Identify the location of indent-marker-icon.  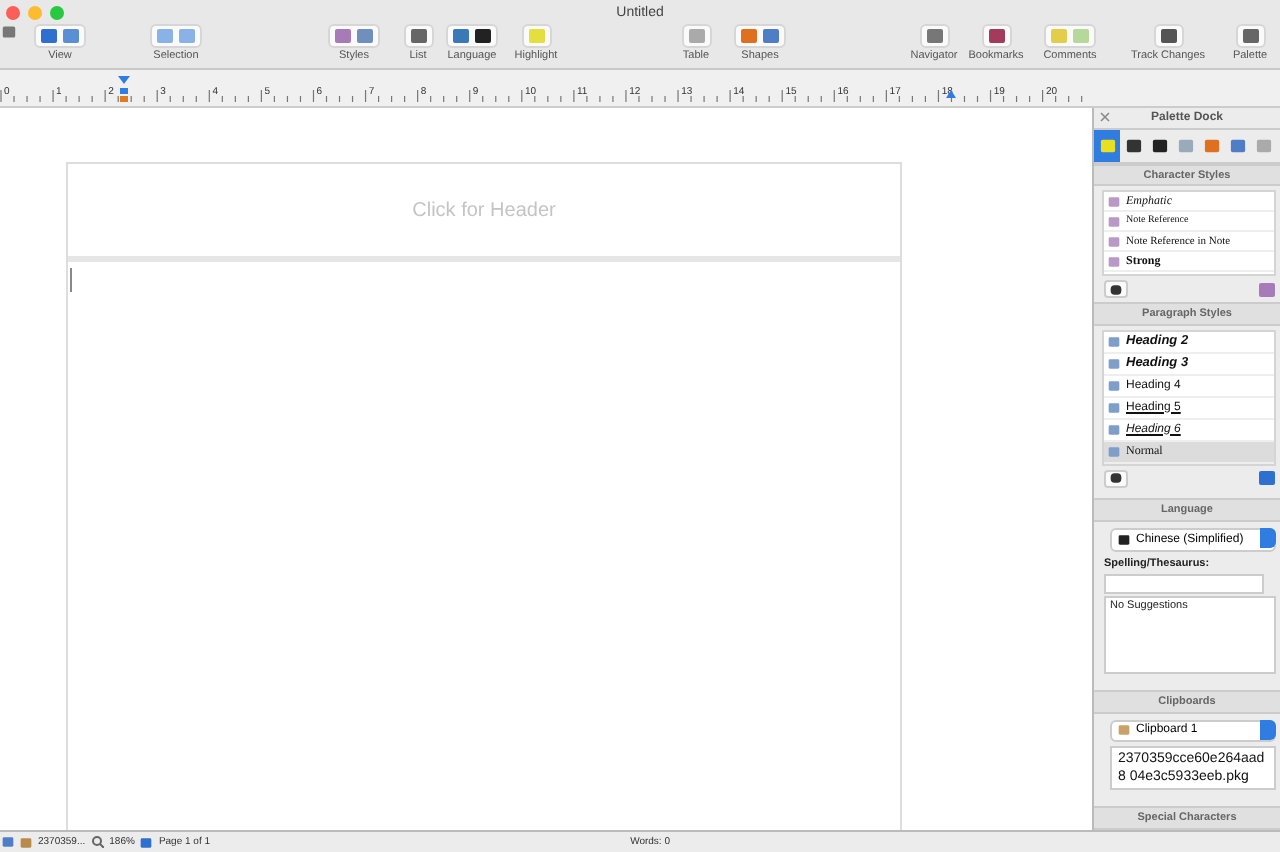
(124, 90).